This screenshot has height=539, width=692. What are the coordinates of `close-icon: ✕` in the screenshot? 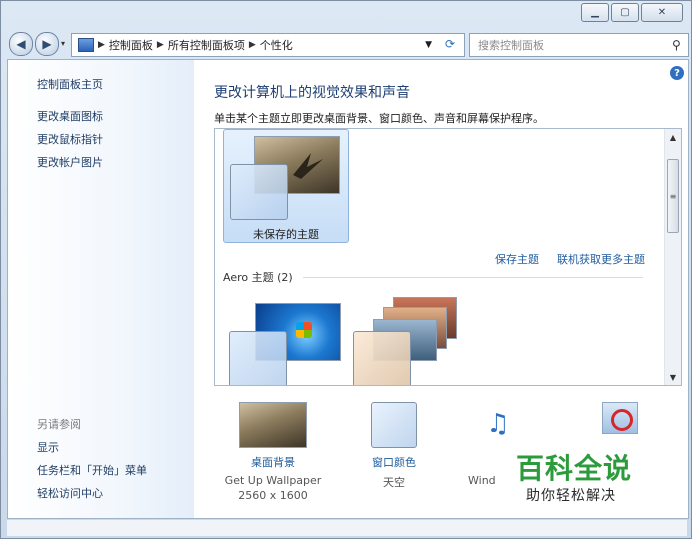 It's located at (662, 12).